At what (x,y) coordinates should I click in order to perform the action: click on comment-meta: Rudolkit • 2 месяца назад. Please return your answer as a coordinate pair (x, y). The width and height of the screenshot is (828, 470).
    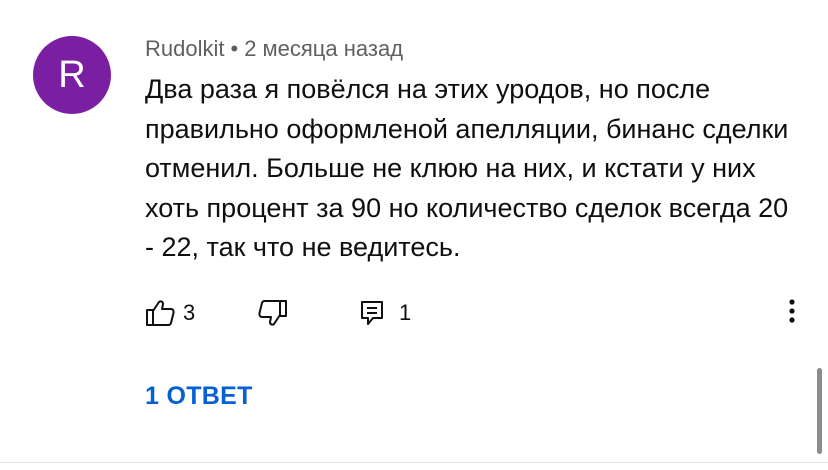
    Looking at the image, I should click on (274, 49).